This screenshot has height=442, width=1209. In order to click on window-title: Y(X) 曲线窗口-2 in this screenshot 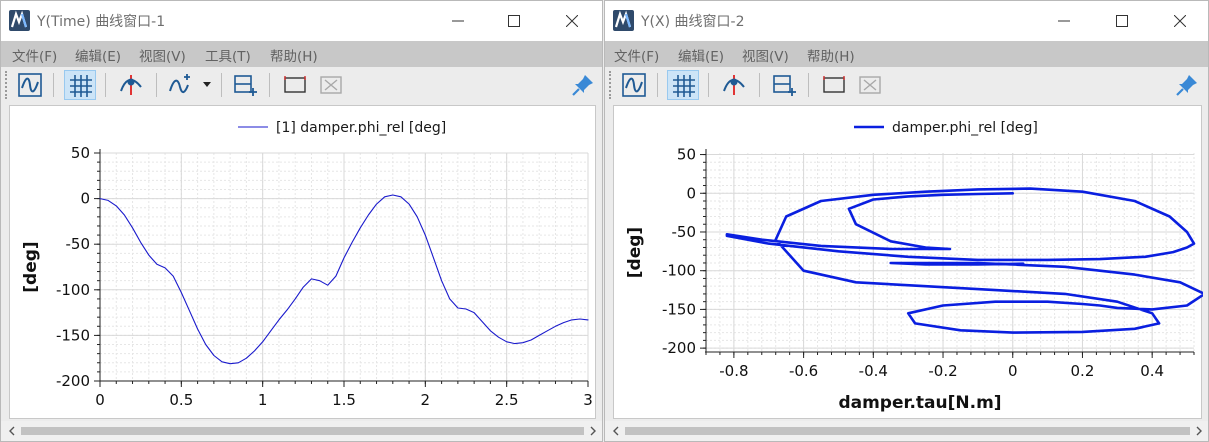, I will do `click(693, 22)`.